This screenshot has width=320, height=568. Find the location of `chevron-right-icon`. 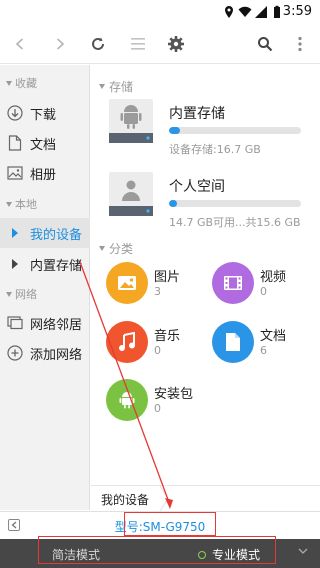

chevron-right-icon is located at coordinates (60, 44).